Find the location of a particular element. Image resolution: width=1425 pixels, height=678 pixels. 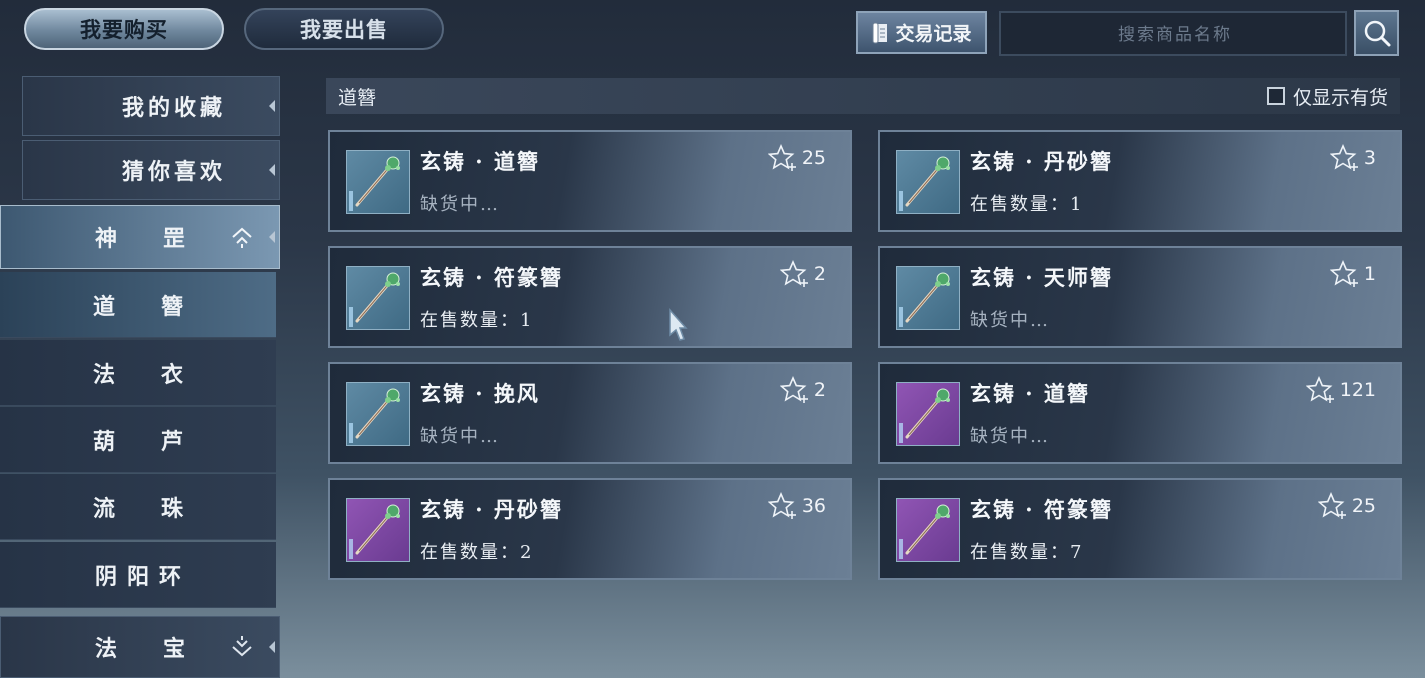

scroll-icon is located at coordinates (880, 32).